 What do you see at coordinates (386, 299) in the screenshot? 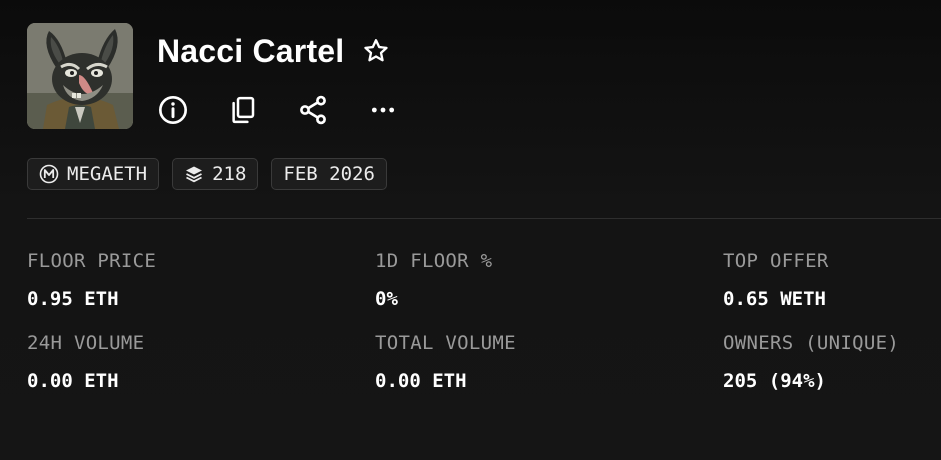
I see `stat-value: 0%` at bounding box center [386, 299].